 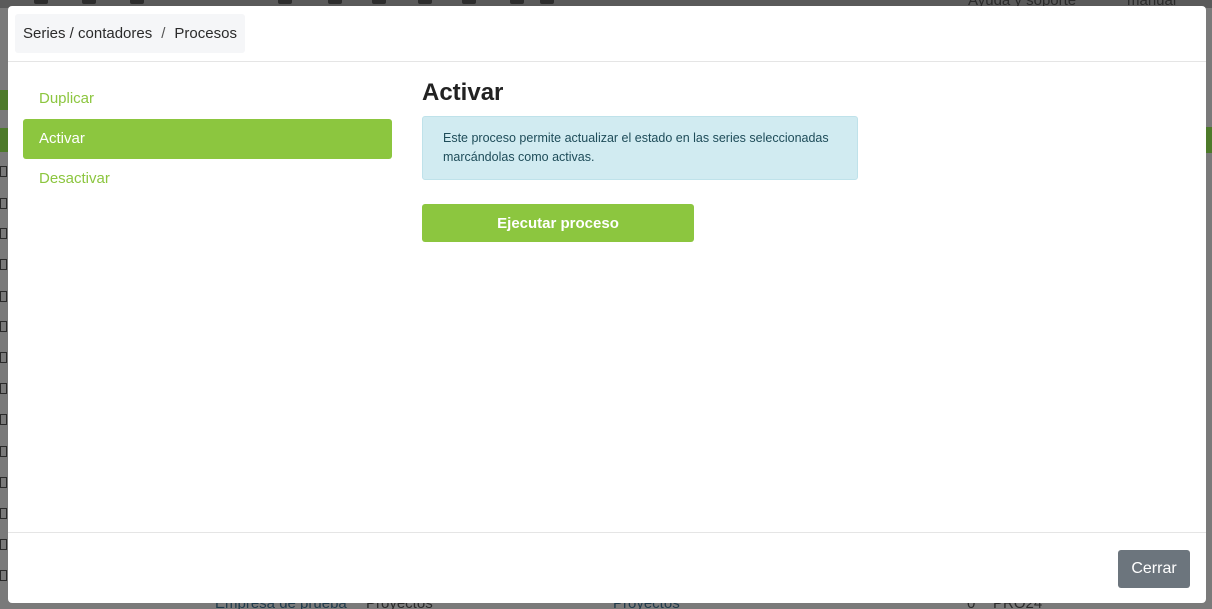 I want to click on breadcrumb: Series / contadores / Procesos, so click(x=130, y=33).